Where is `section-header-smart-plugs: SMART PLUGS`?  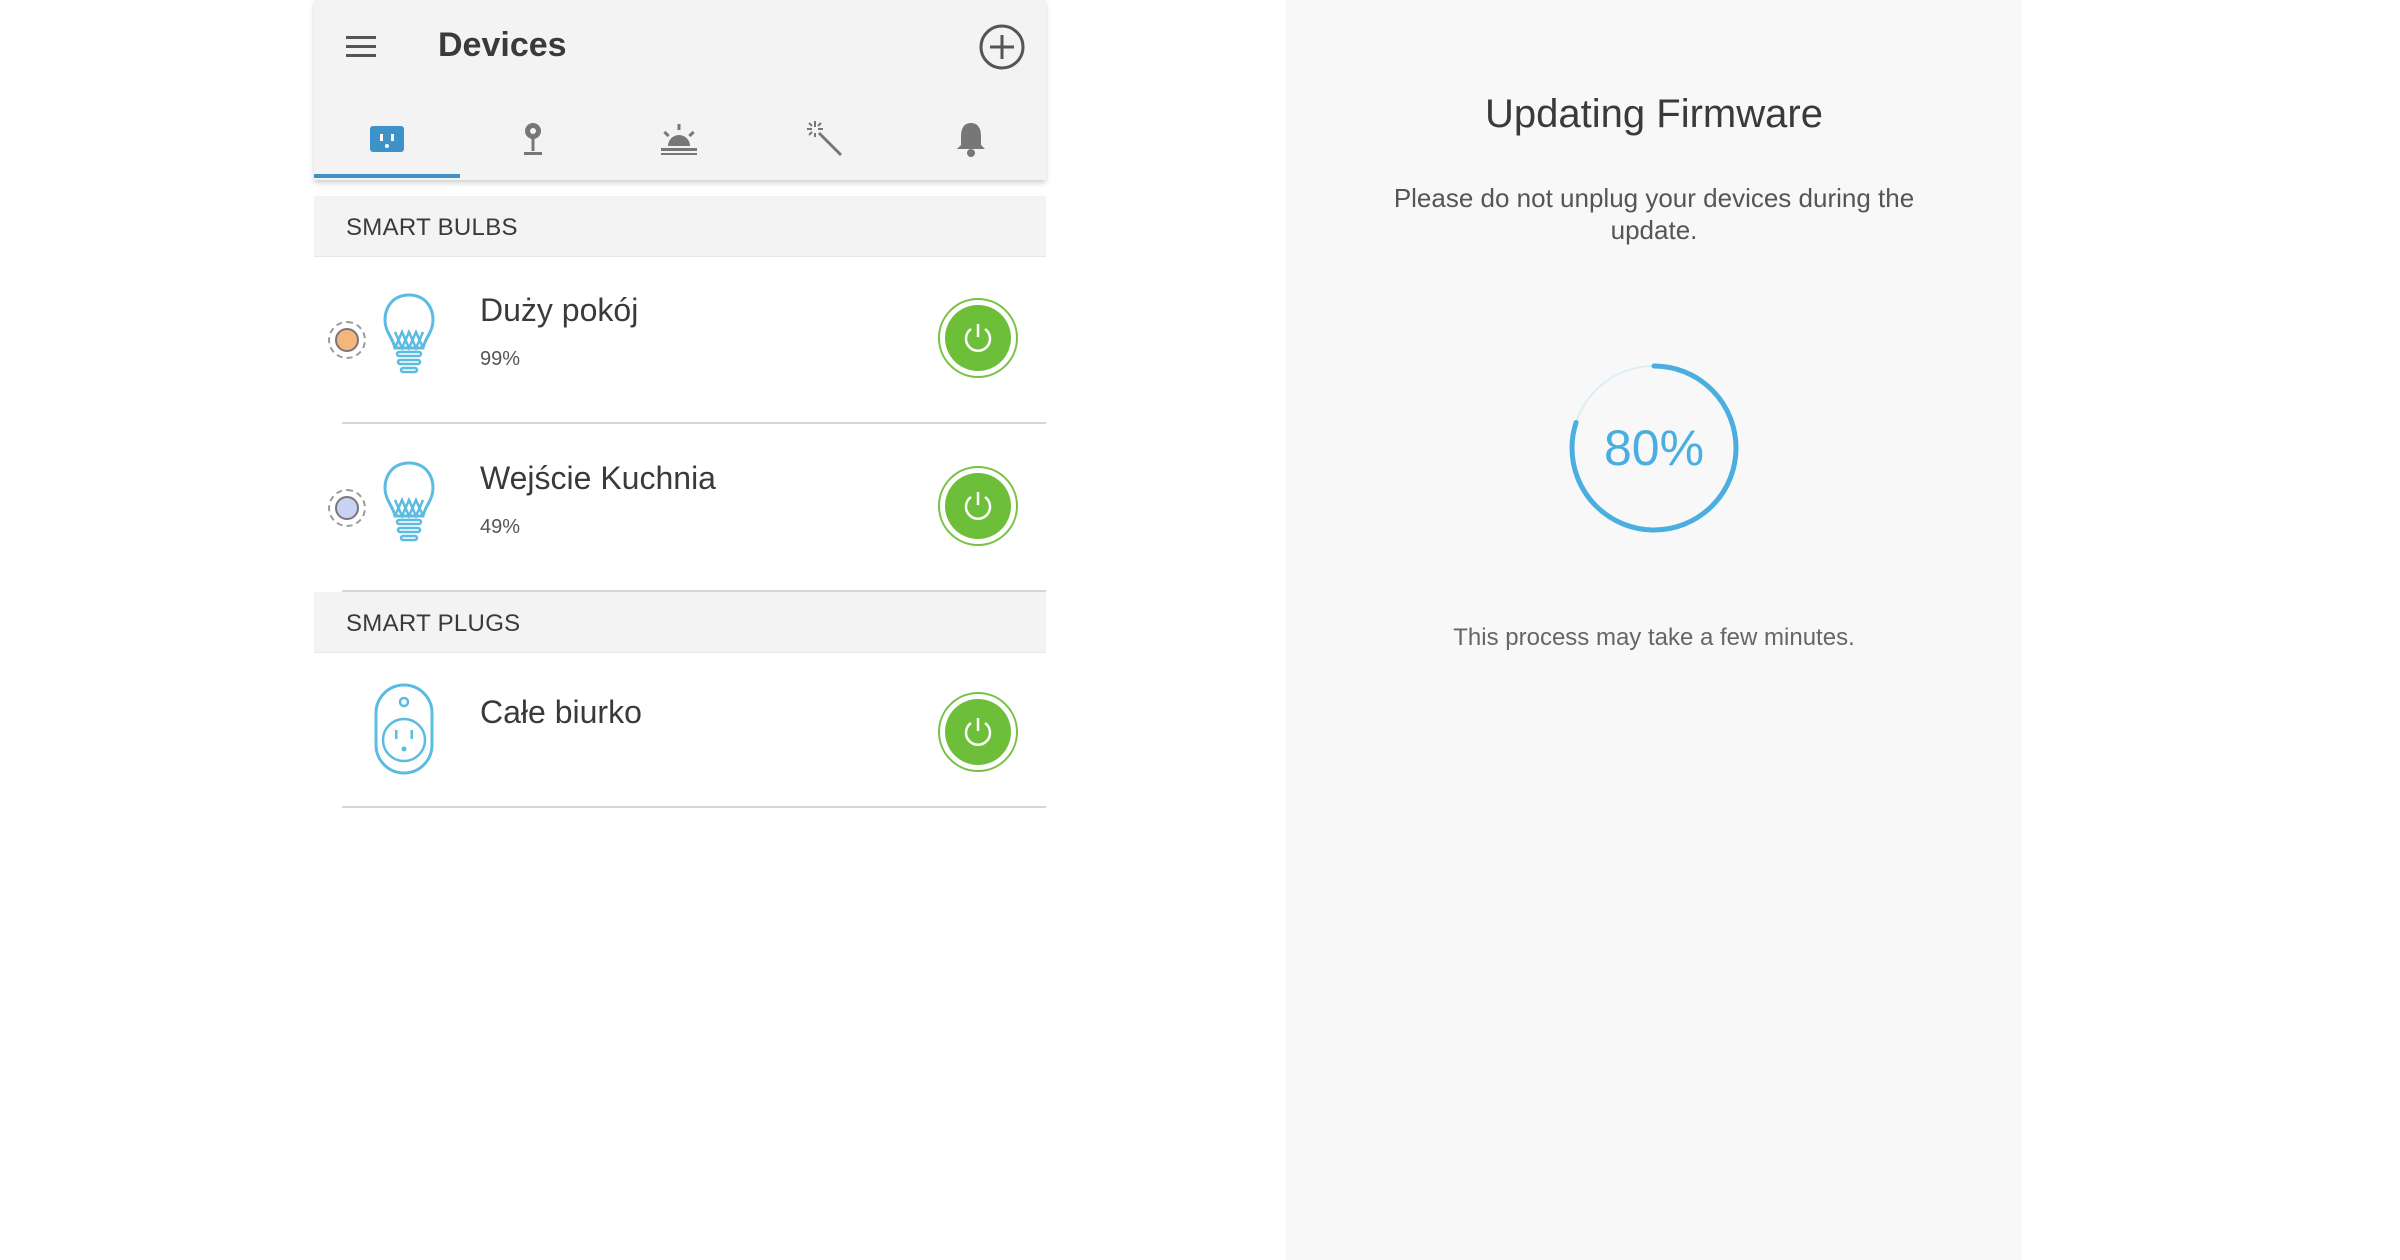 section-header-smart-plugs: SMART PLUGS is located at coordinates (680, 622).